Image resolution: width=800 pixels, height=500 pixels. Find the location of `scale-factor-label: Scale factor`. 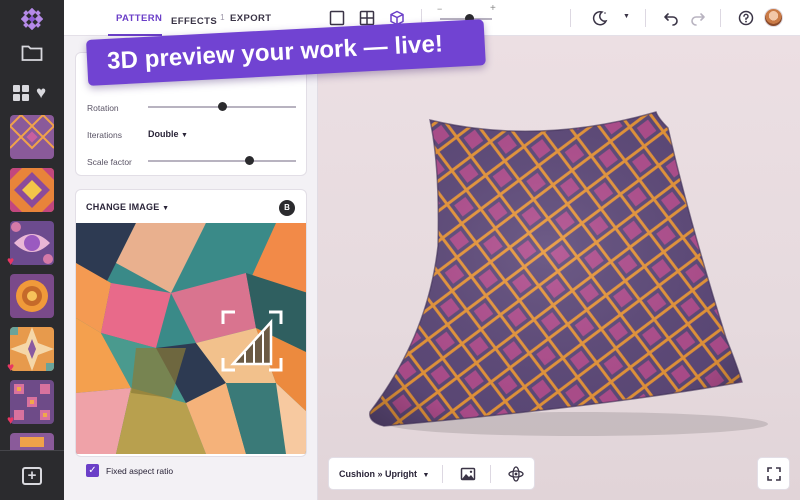

scale-factor-label: Scale factor is located at coordinates (109, 162).